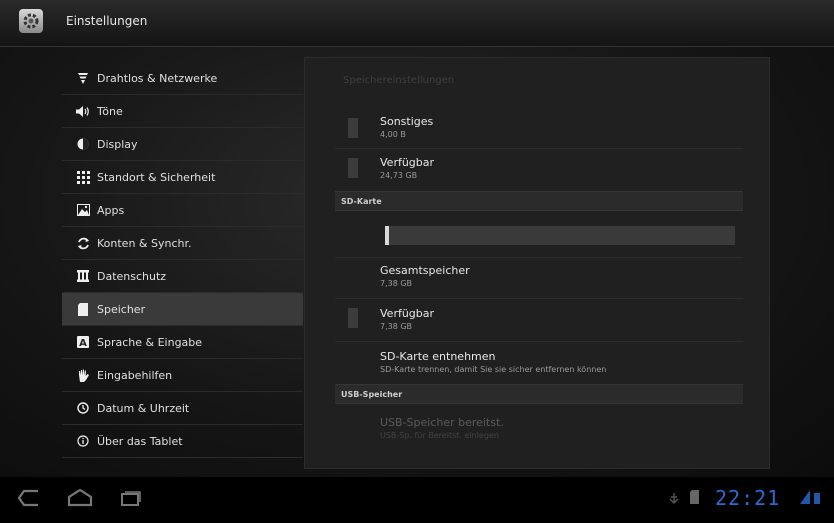 The height and width of the screenshot is (523, 834). I want to click on sd-eject-label: SD-Karte entnehmen, so click(438, 356).